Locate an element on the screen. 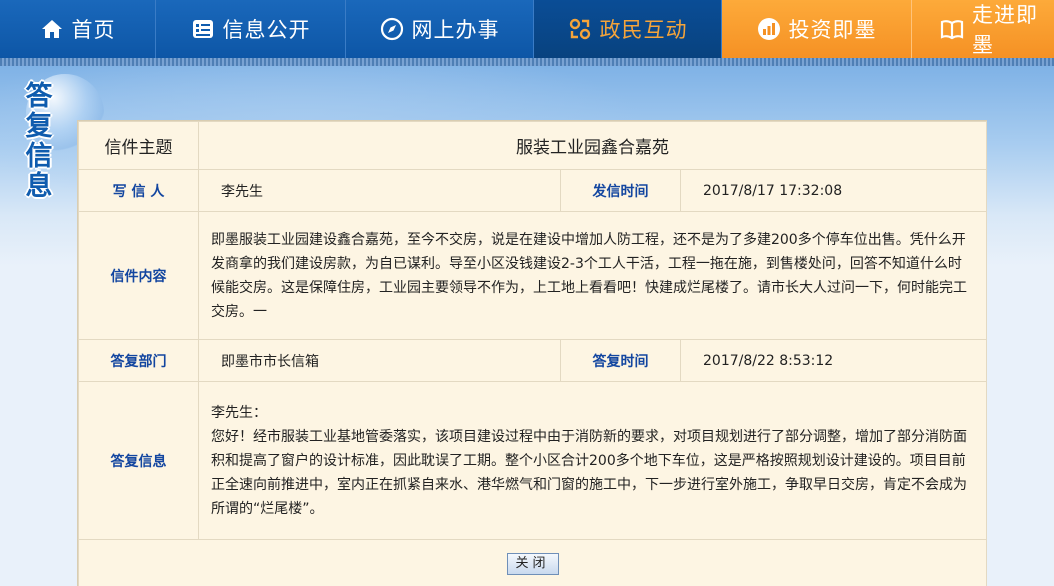 The width and height of the screenshot is (1054, 586). dept-label: 答复部门 is located at coordinates (138, 360).